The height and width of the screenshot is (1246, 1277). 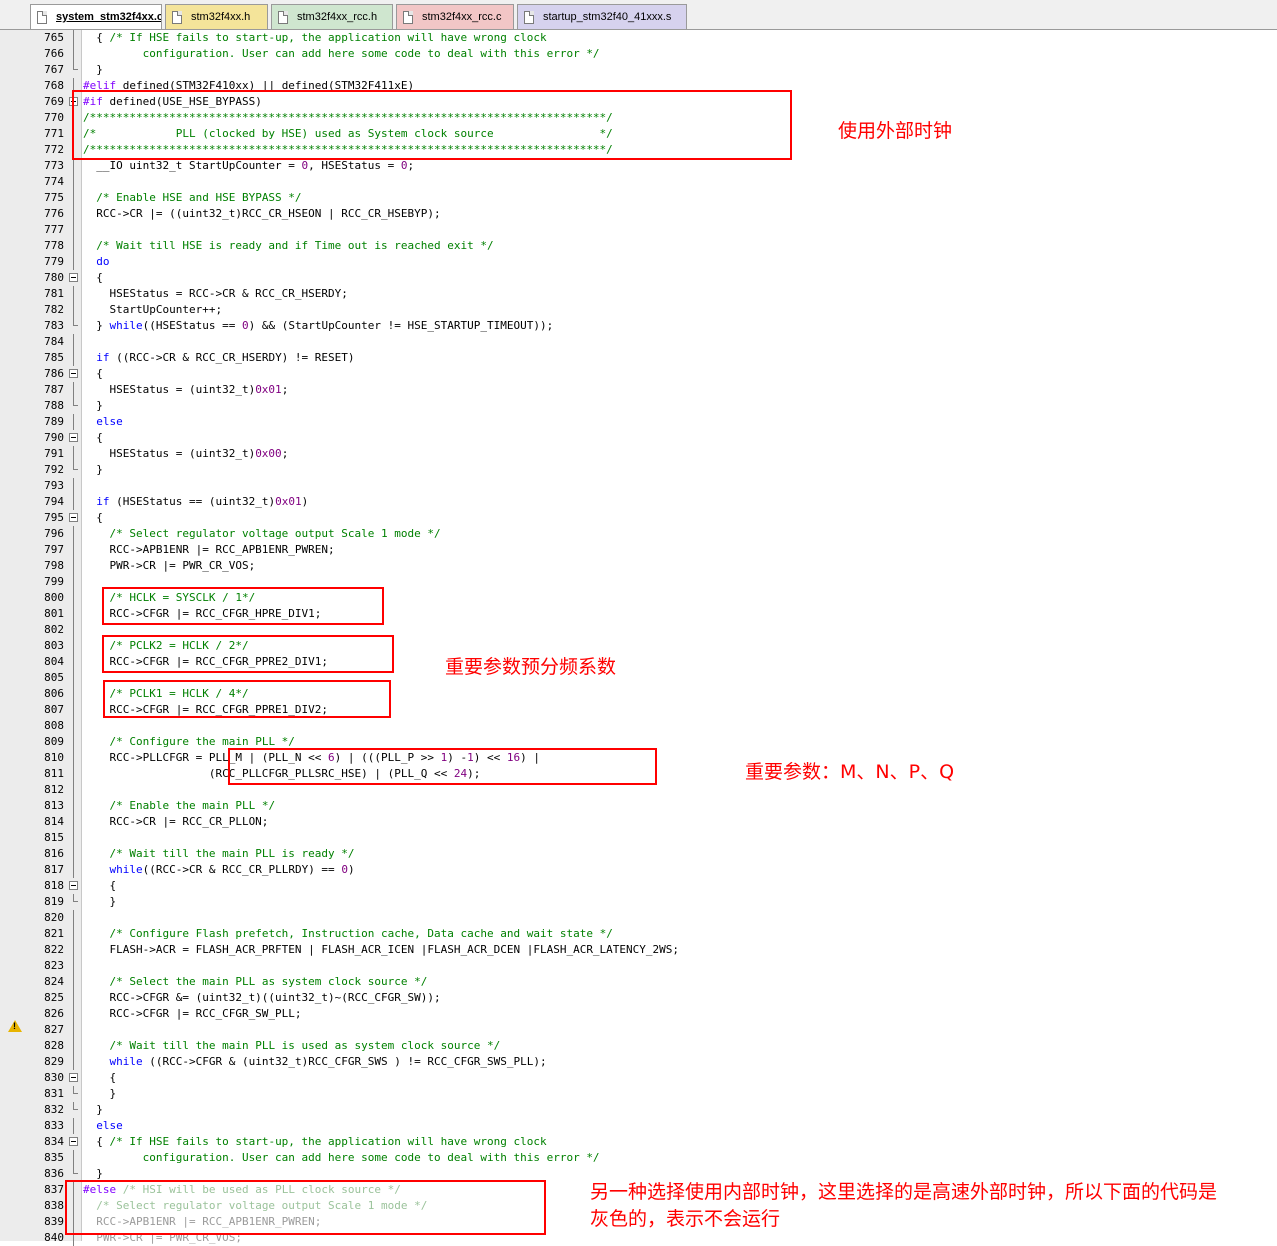 What do you see at coordinates (638, 1078) in the screenshot?
I see `code-line: 830 {` at bounding box center [638, 1078].